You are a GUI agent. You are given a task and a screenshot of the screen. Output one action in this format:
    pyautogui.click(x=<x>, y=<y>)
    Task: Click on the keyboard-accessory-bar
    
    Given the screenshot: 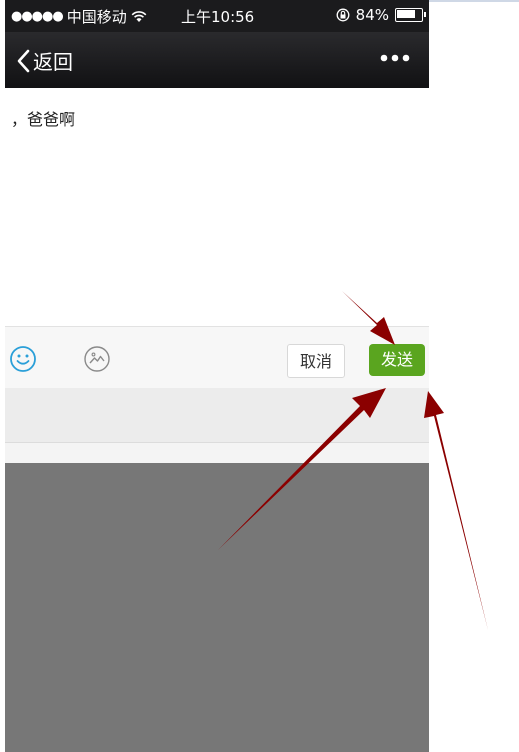 What is the action you would take?
    pyautogui.click(x=217, y=415)
    